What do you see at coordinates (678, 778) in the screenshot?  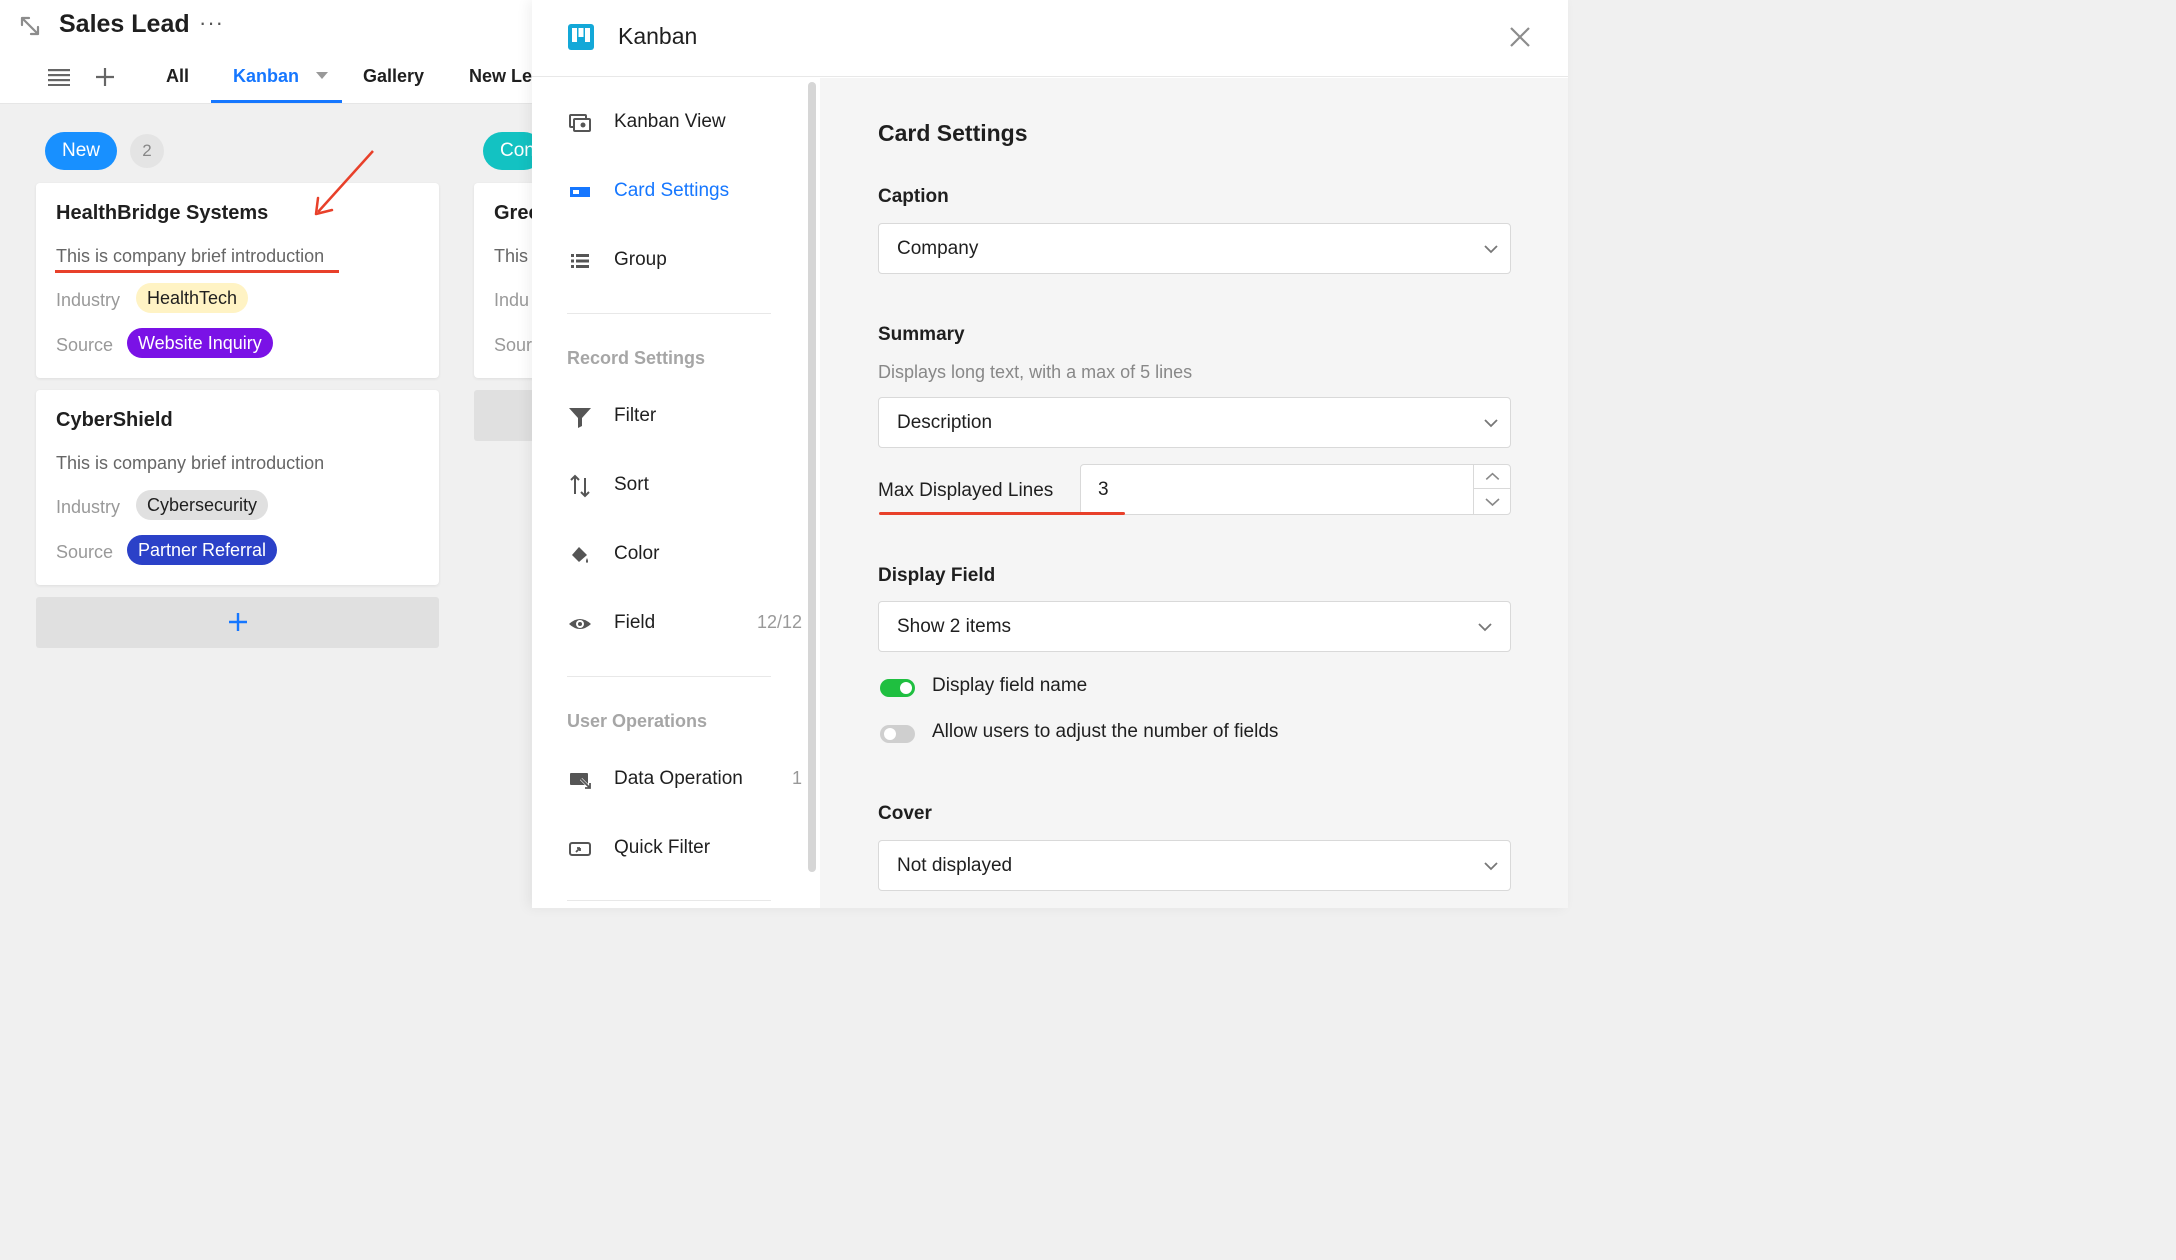 I see `nav-label: Data Operation` at bounding box center [678, 778].